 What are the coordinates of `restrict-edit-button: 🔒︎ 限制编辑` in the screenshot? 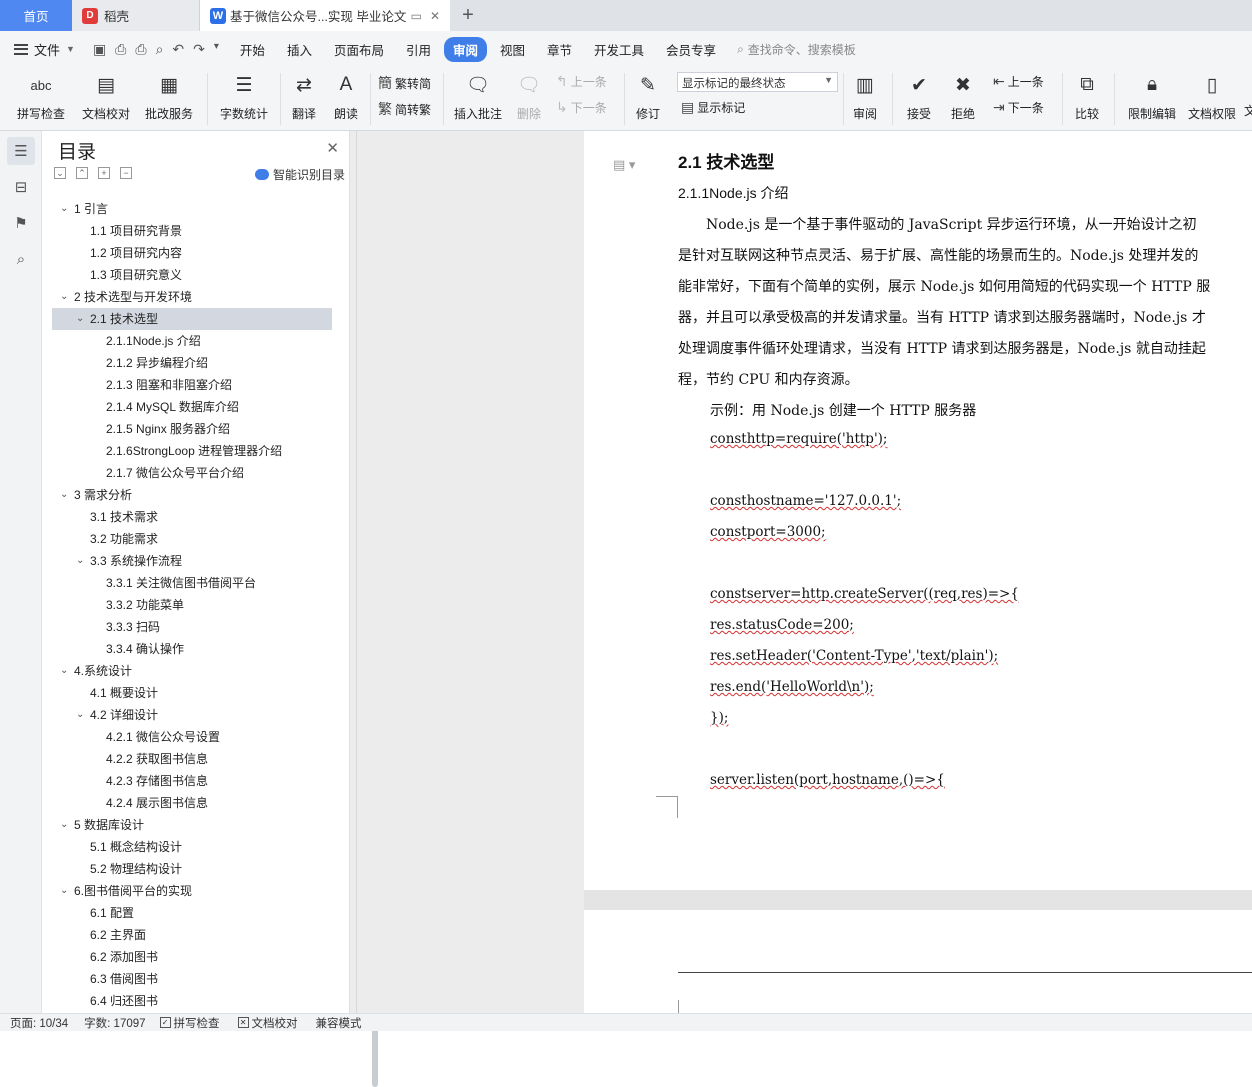 It's located at (1152, 94).